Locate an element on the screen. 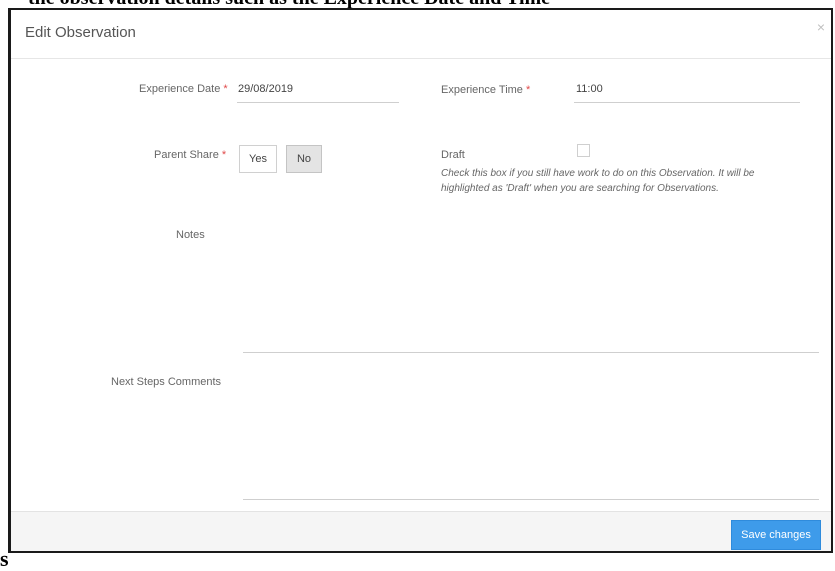  experience-time-label: Experience Time * is located at coordinates (485, 90).